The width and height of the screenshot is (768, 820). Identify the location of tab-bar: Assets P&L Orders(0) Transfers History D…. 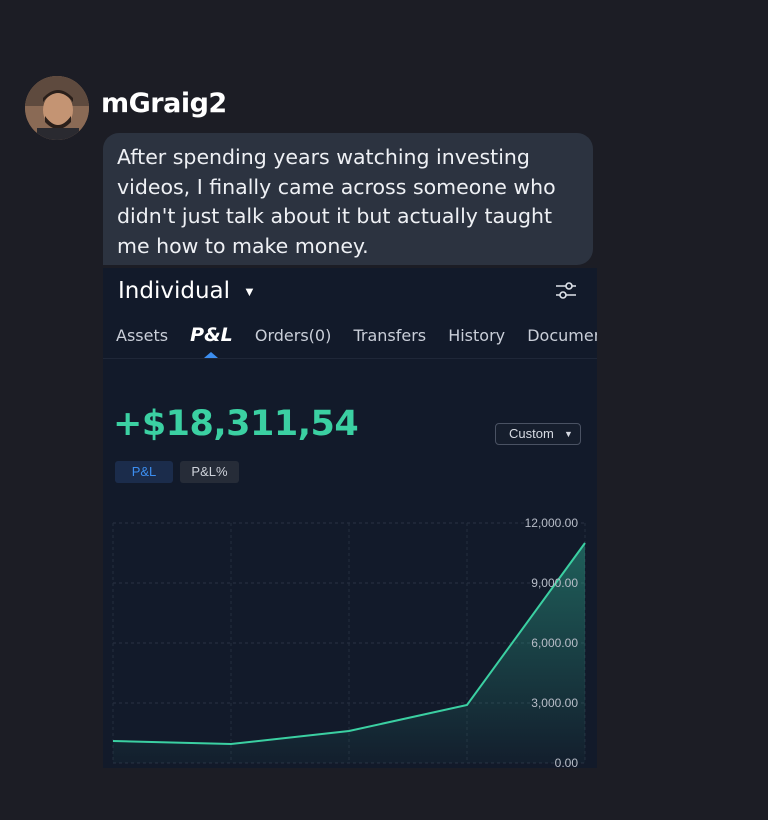
(356, 335).